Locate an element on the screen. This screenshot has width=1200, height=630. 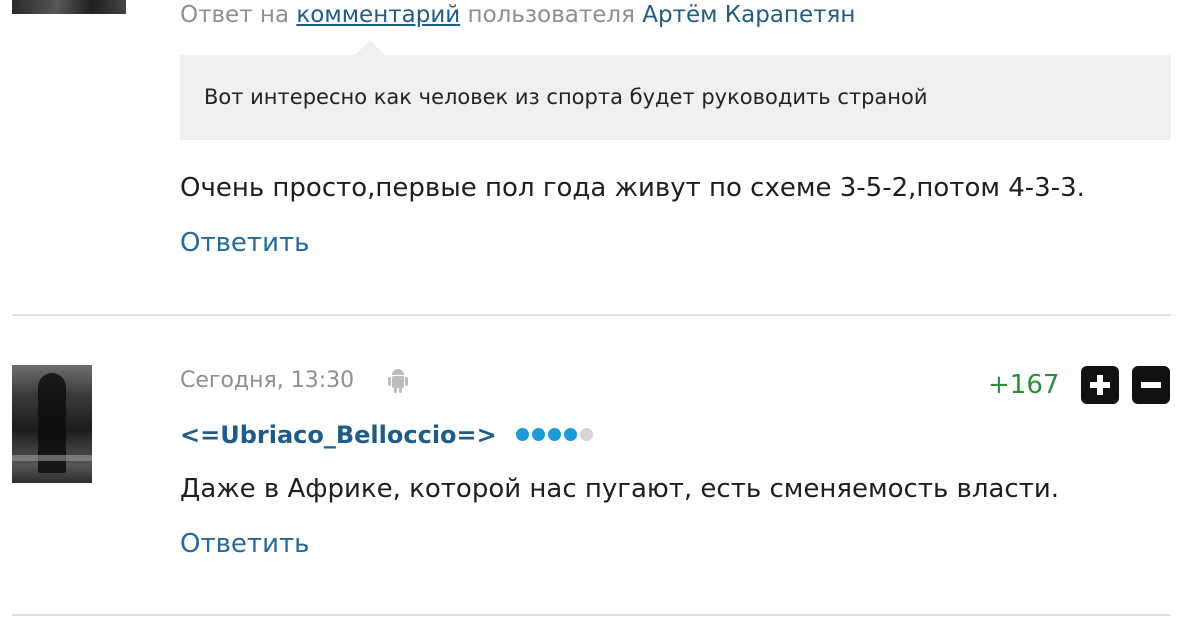
reply-middle: пользователя is located at coordinates (551, 15).